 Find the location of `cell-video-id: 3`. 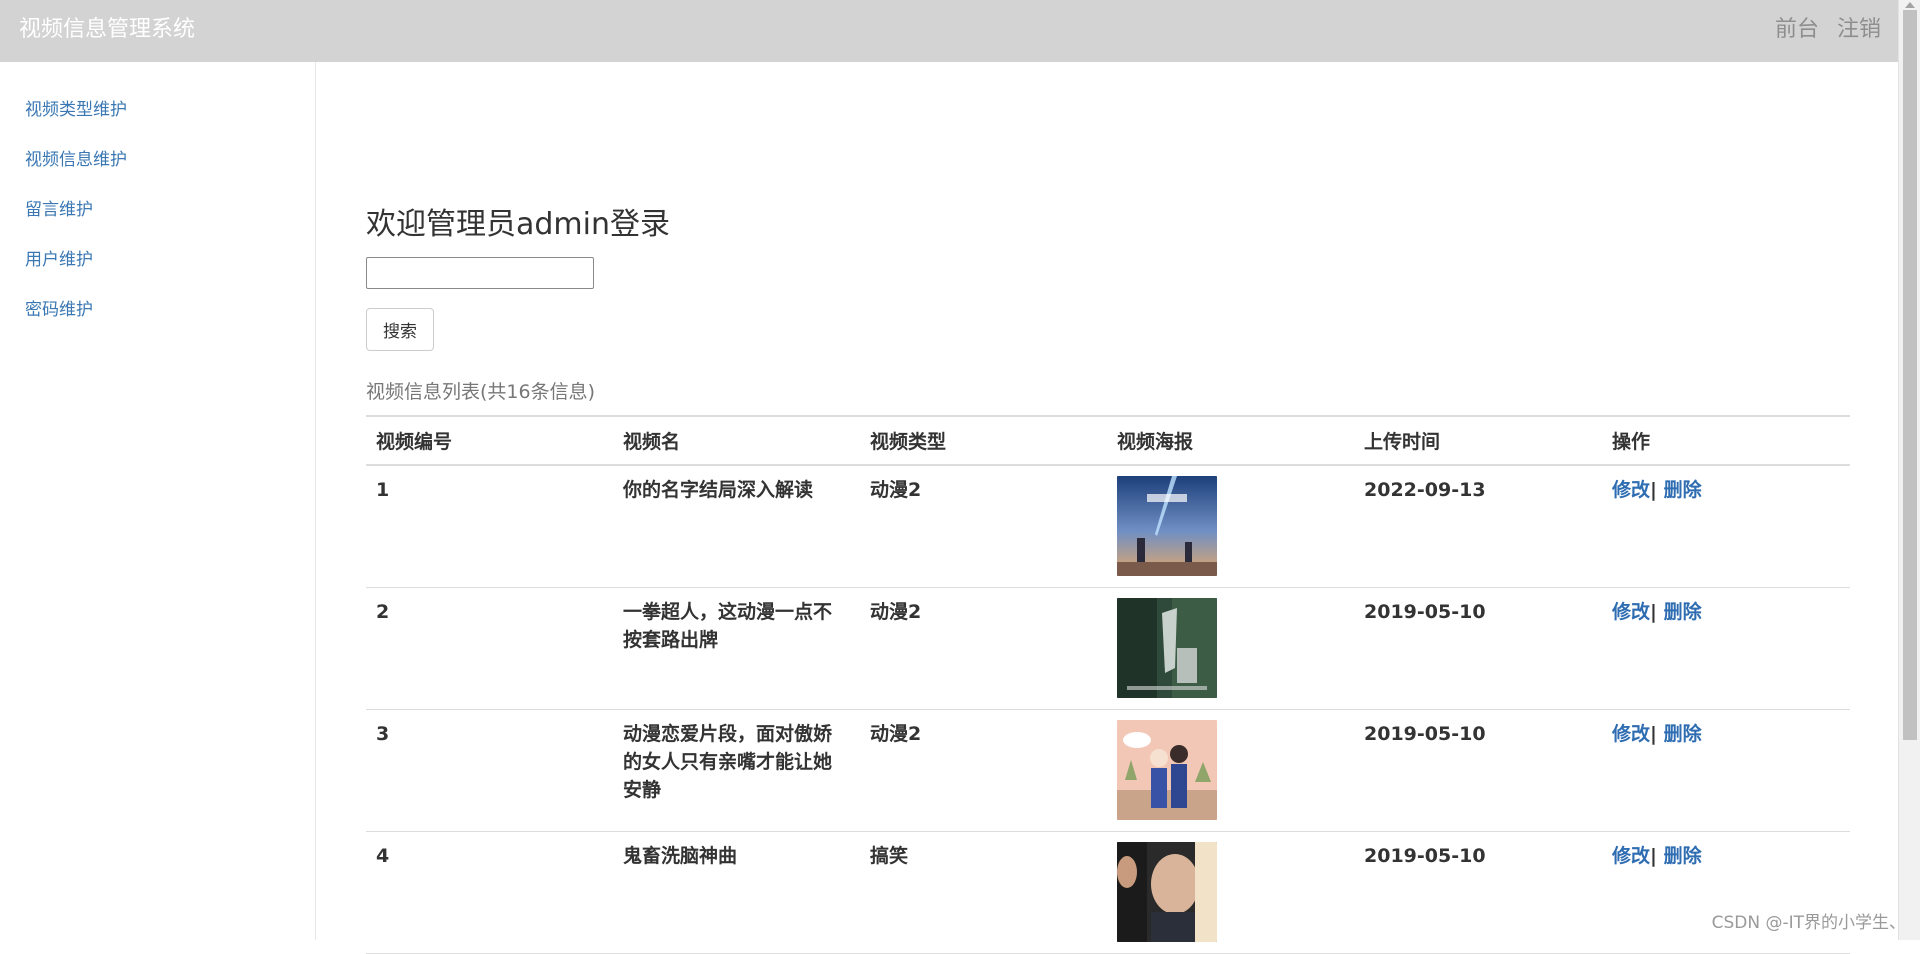

cell-video-id: 3 is located at coordinates (489, 770).